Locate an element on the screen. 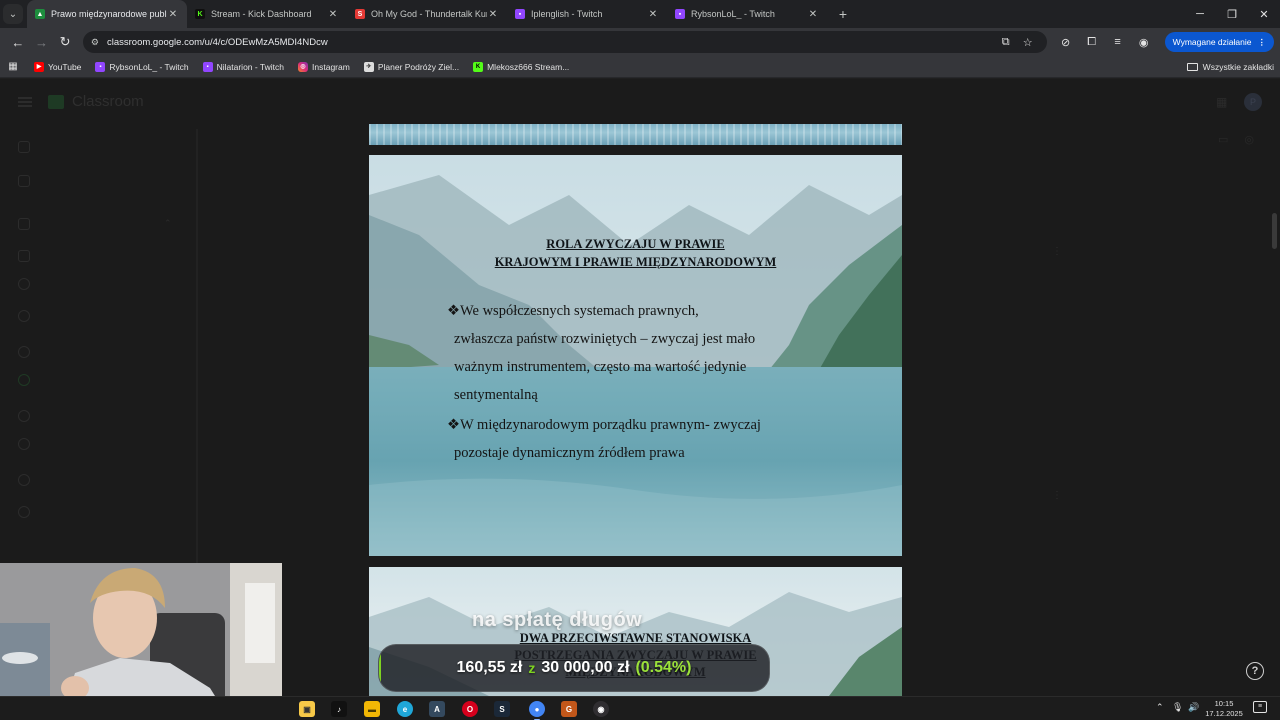 This screenshot has width=1280, height=720. tab-thundertalk: S Oh My God - Thundertalk Kursy ✕ is located at coordinates (427, 14).